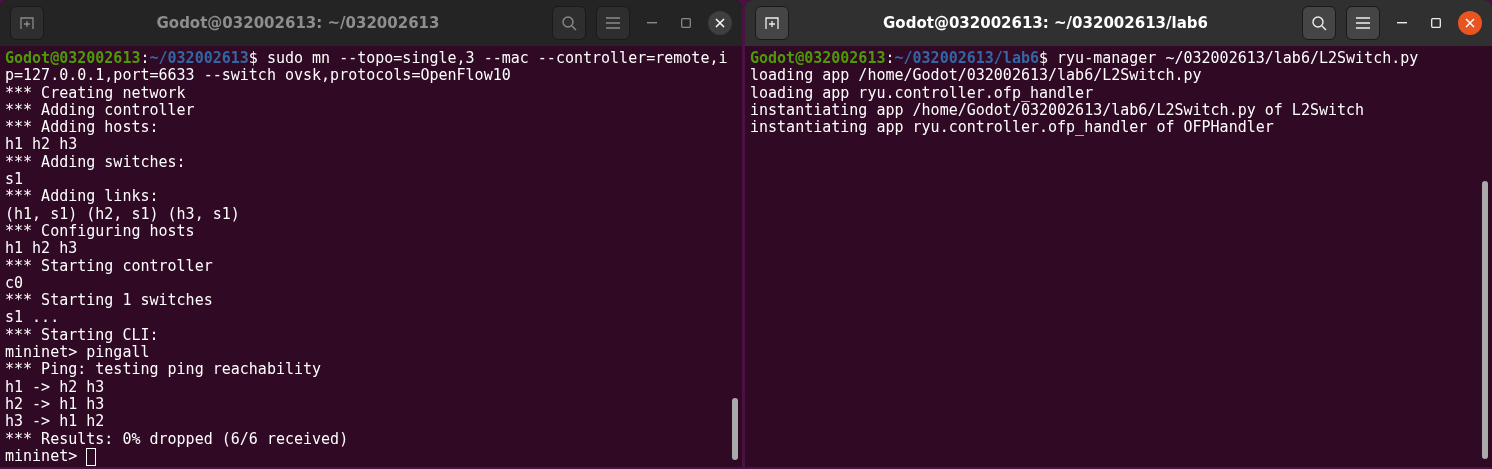  I want to click on output-line: (h1, s1) (h2, s1) (h3, s1), so click(122, 214).